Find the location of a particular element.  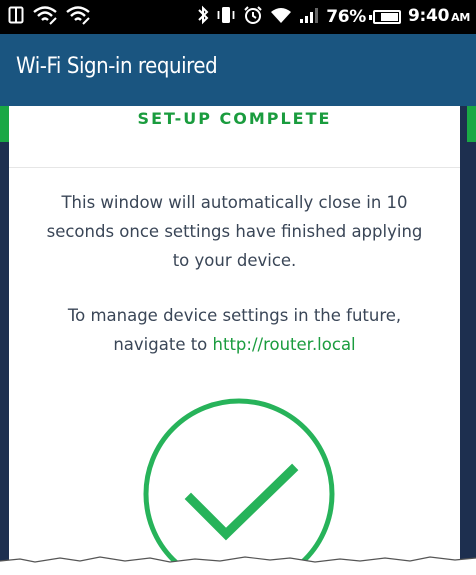

app-bar-title: Wi-Fi Sign-in required is located at coordinates (117, 66).